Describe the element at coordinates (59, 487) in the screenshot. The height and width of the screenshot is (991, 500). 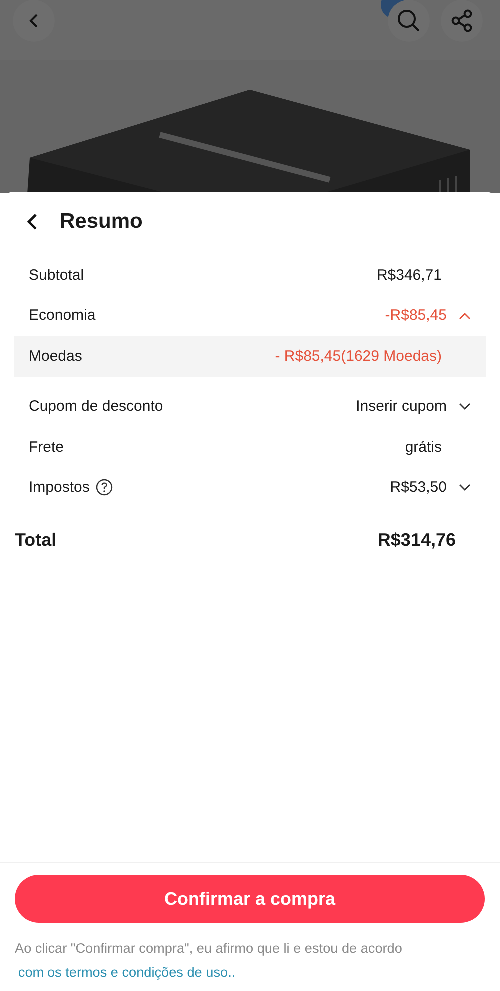
I see `row-label: Impostos` at that location.